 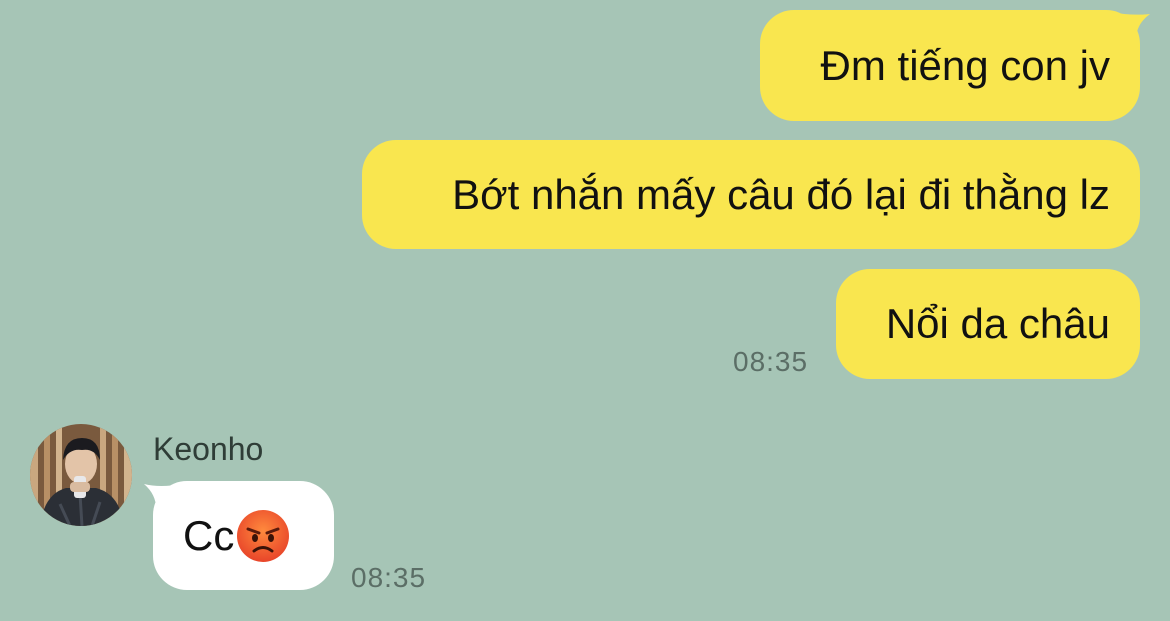 I want to click on outgoing-message: Nổi da châu, so click(x=988, y=324).